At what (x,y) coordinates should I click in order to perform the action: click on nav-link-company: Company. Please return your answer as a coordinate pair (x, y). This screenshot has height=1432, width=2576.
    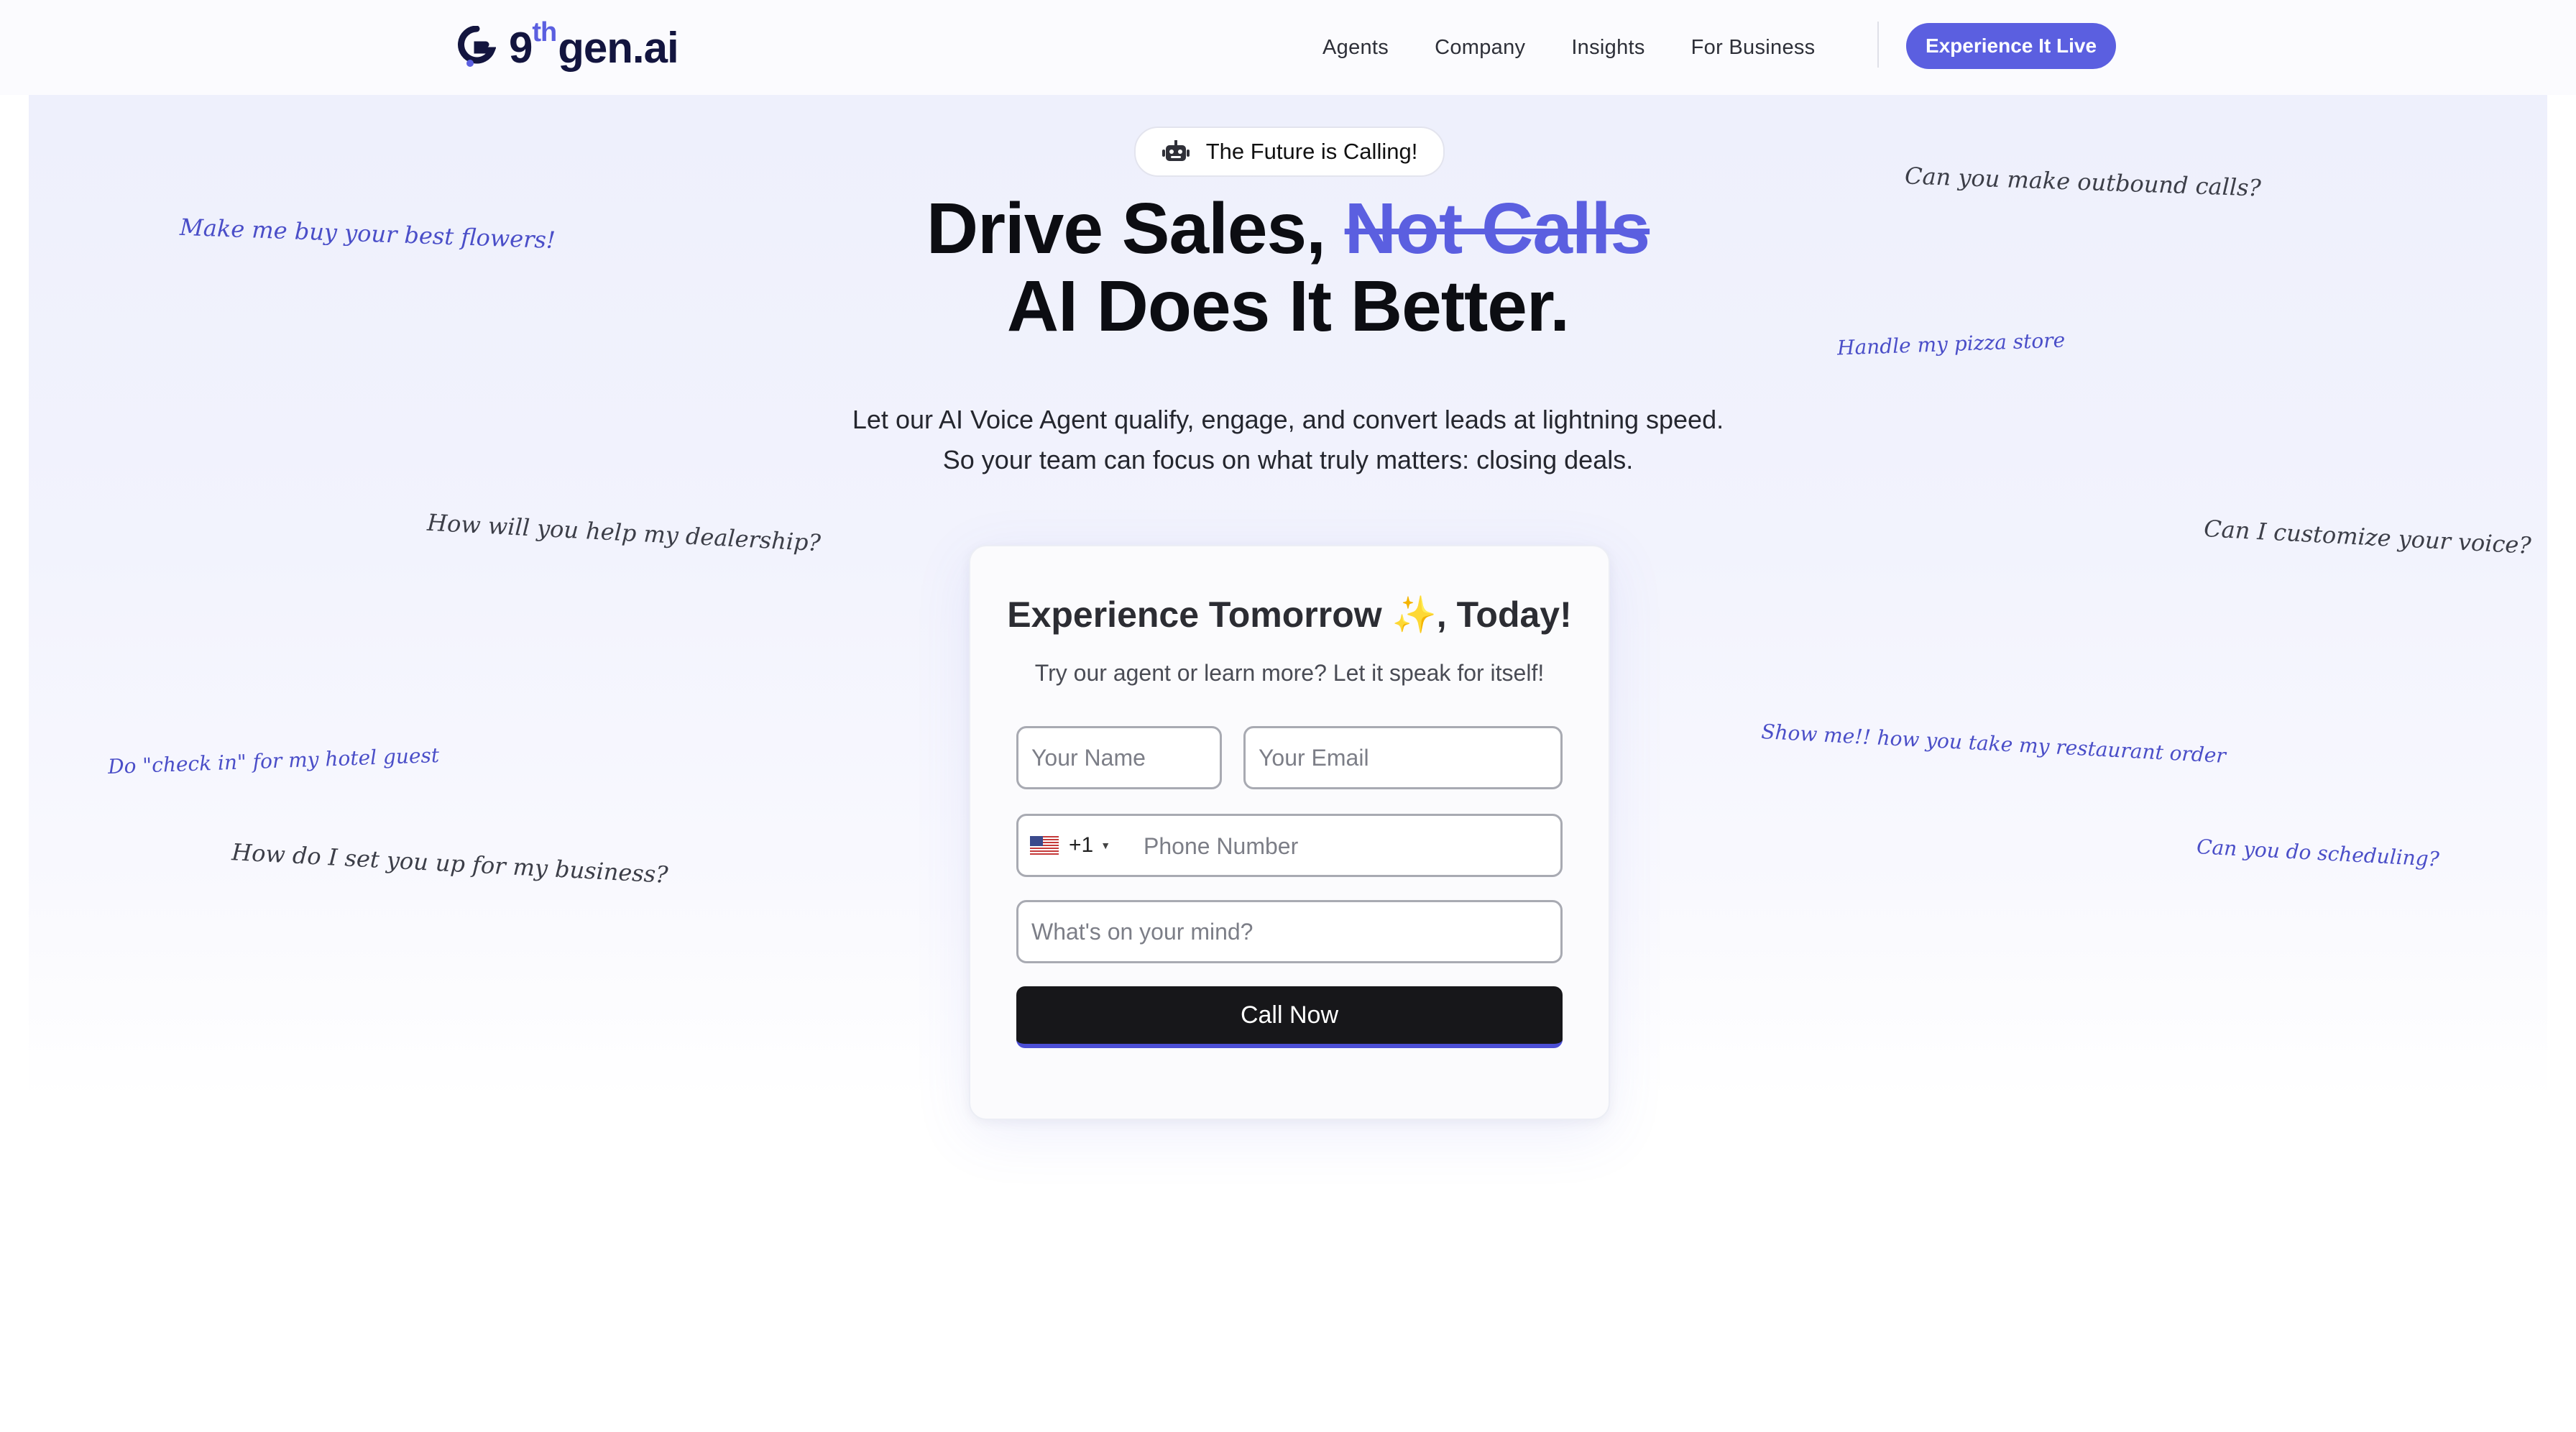
    Looking at the image, I should click on (1480, 48).